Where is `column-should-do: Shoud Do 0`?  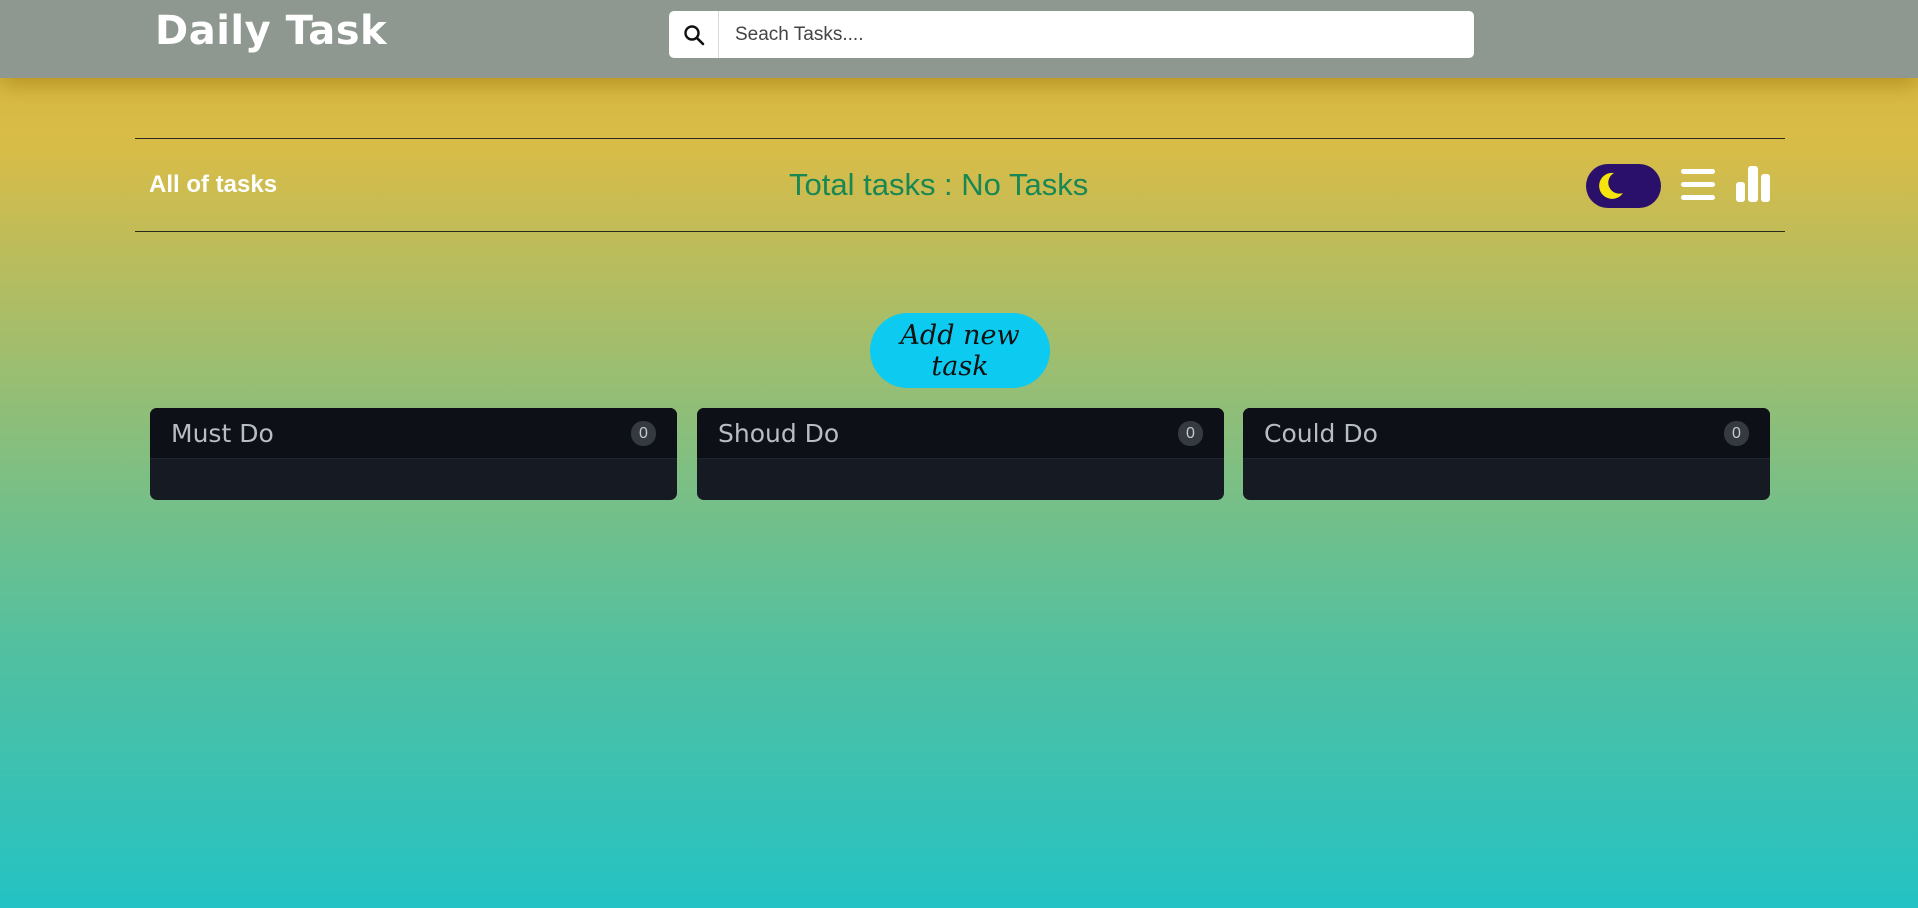
column-should-do: Shoud Do 0 is located at coordinates (960, 454).